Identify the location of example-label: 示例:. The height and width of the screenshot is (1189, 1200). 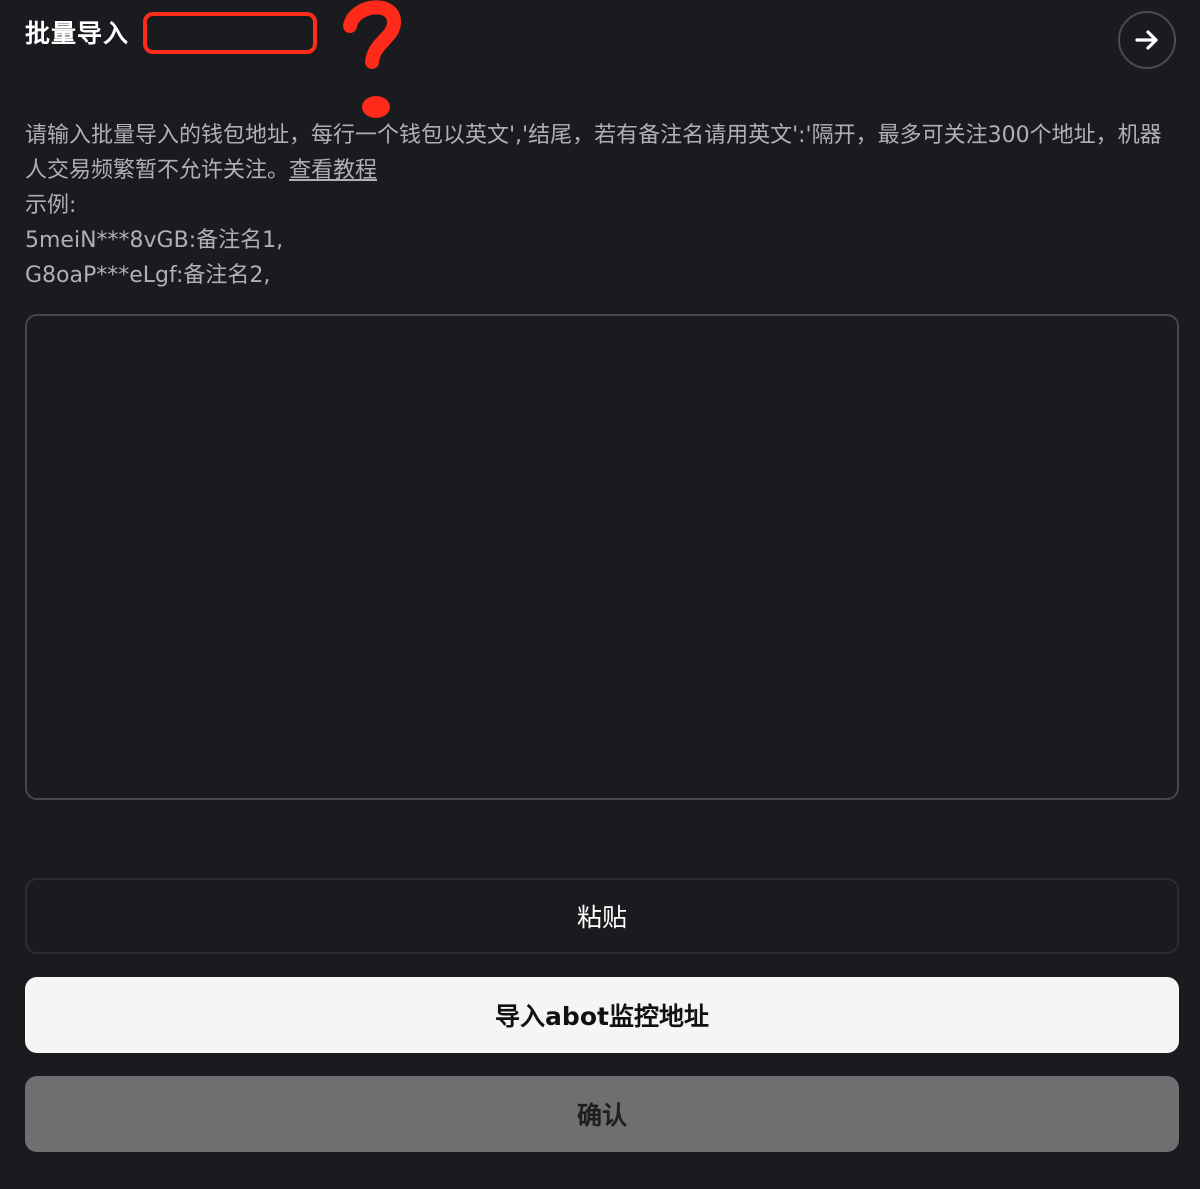
(51, 205).